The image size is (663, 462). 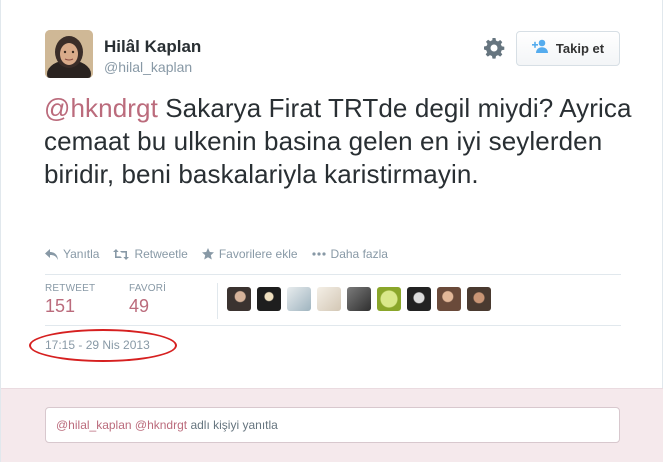 I want to click on favorite-action: Favorilere ekle, so click(x=249, y=254).